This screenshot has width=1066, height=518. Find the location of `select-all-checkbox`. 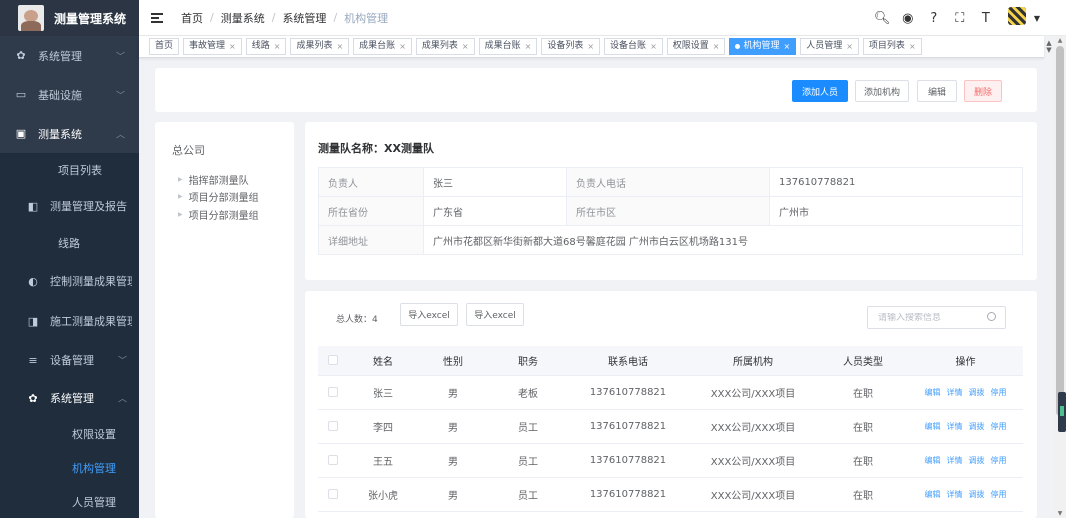

select-all-checkbox is located at coordinates (333, 359).